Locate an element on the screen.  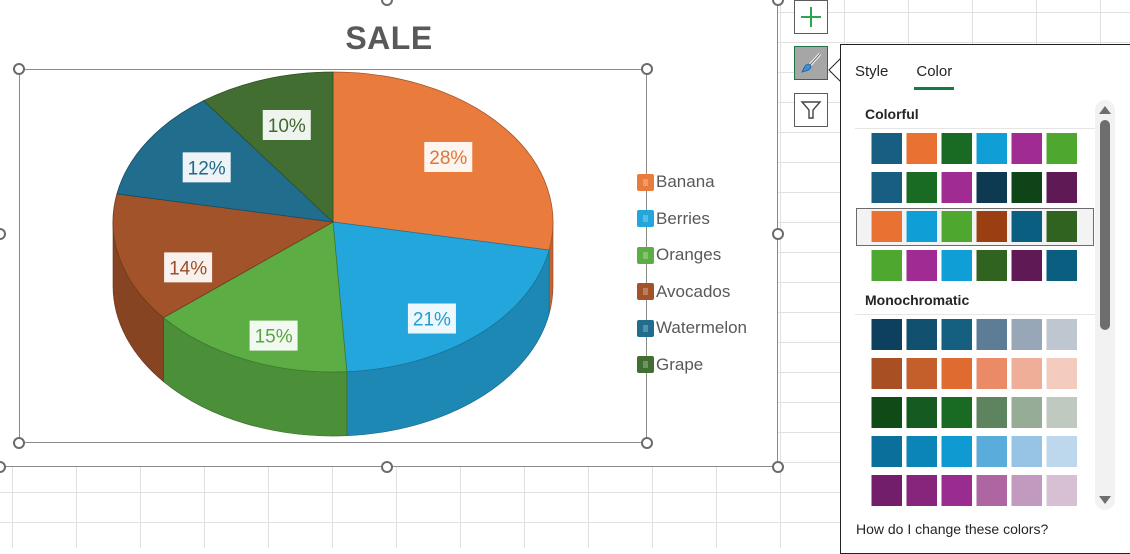
legend-item: Watermelon is located at coordinates (692, 328).